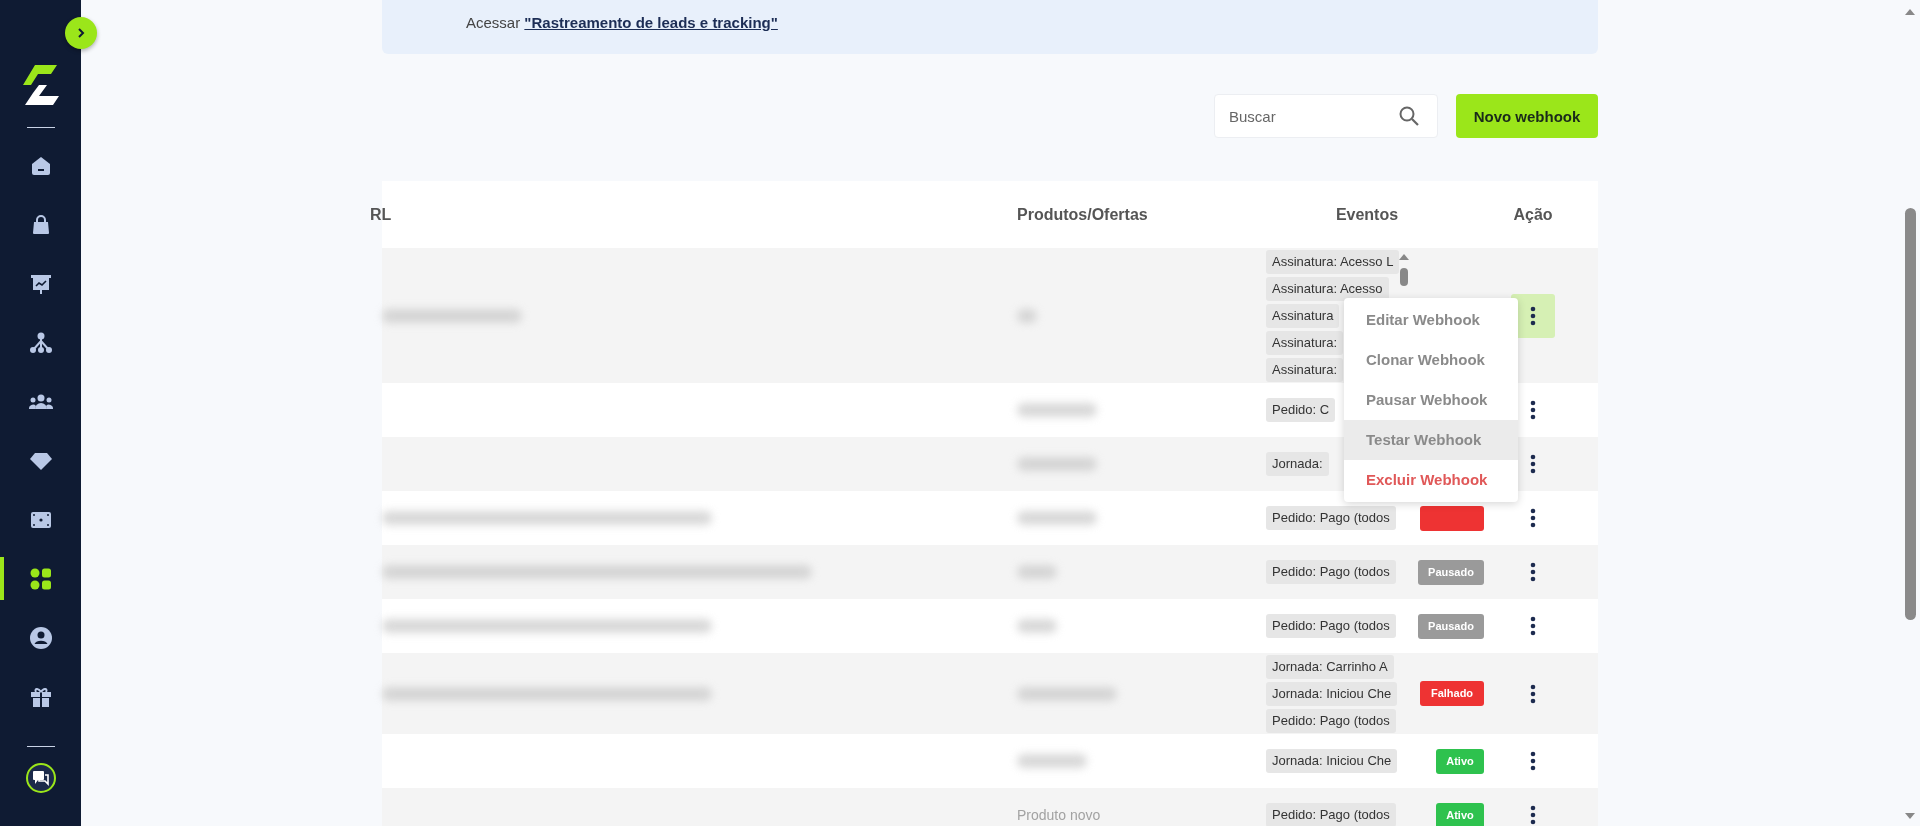  Describe the element at coordinates (1326, 116) in the screenshot. I see `search-field: Buscar` at that location.